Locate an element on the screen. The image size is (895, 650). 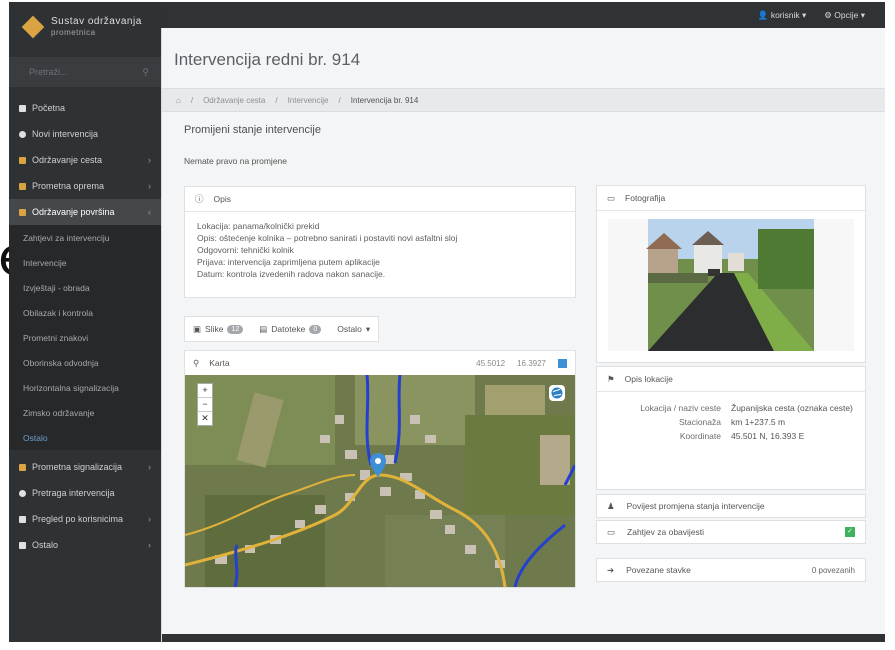
submenu-item: Zahtjevi za intervenciju is located at coordinates (85, 237).